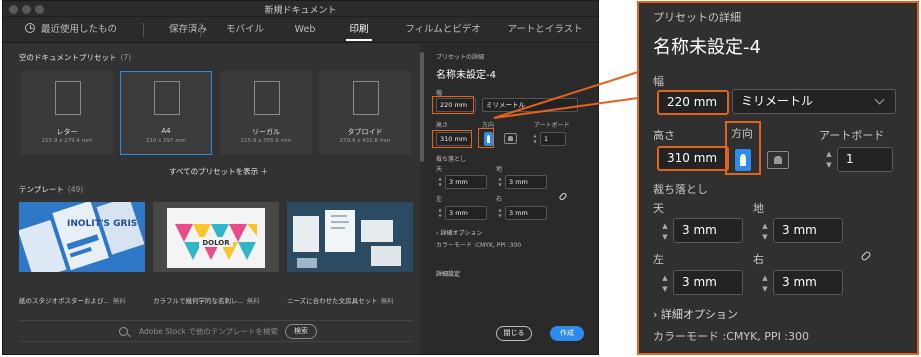 Image resolution: width=921 pixels, height=357 pixels. What do you see at coordinates (879, 99) in the screenshot?
I see `chevron-down-icon` at bounding box center [879, 99].